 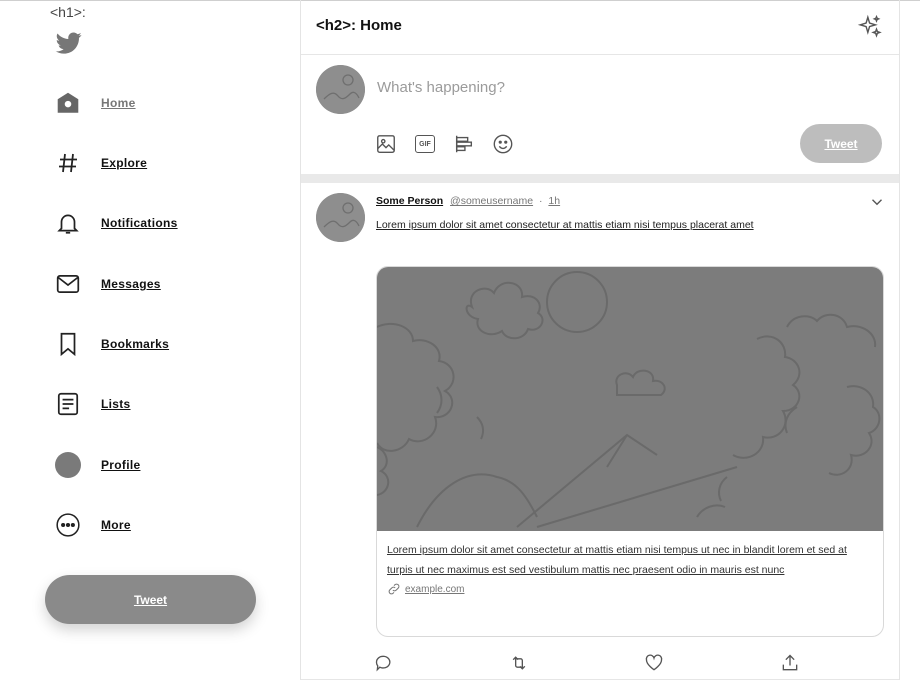 What do you see at coordinates (90, 525) in the screenshot?
I see `sidebar-item-more: More` at bounding box center [90, 525].